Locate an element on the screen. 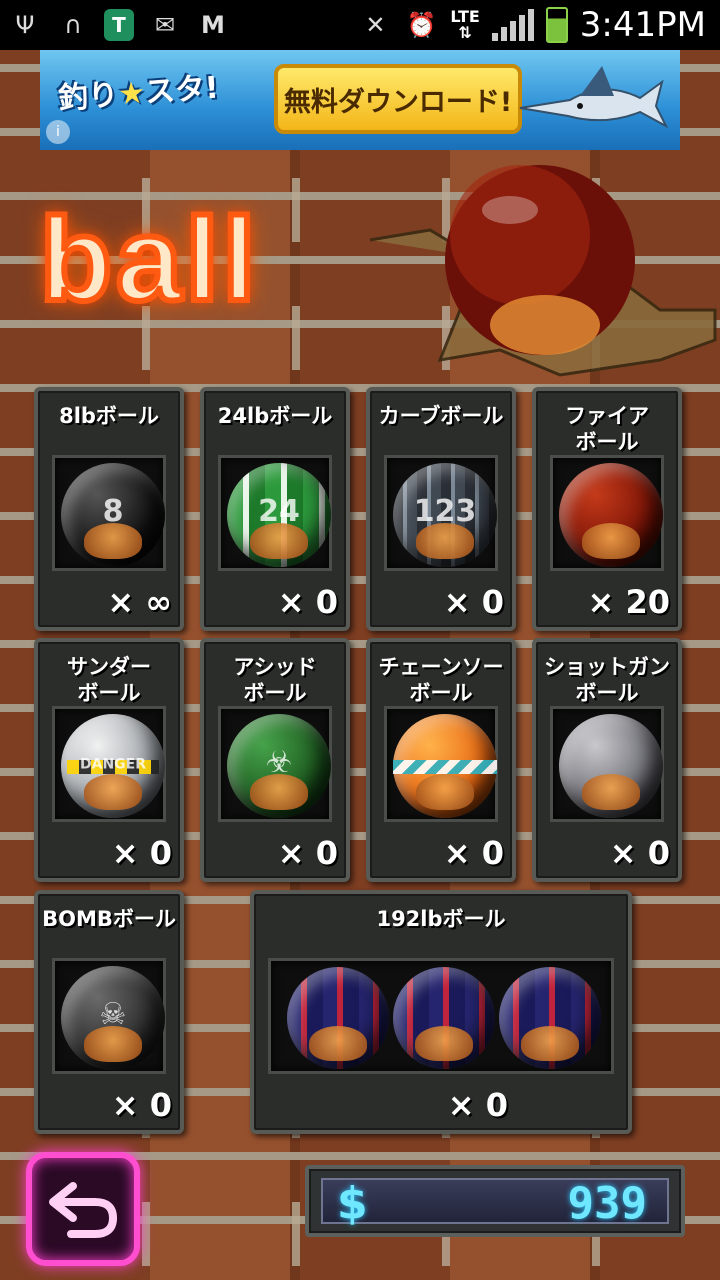 The image size is (720, 1280). ball-preview: ☠ is located at coordinates (109, 1016).